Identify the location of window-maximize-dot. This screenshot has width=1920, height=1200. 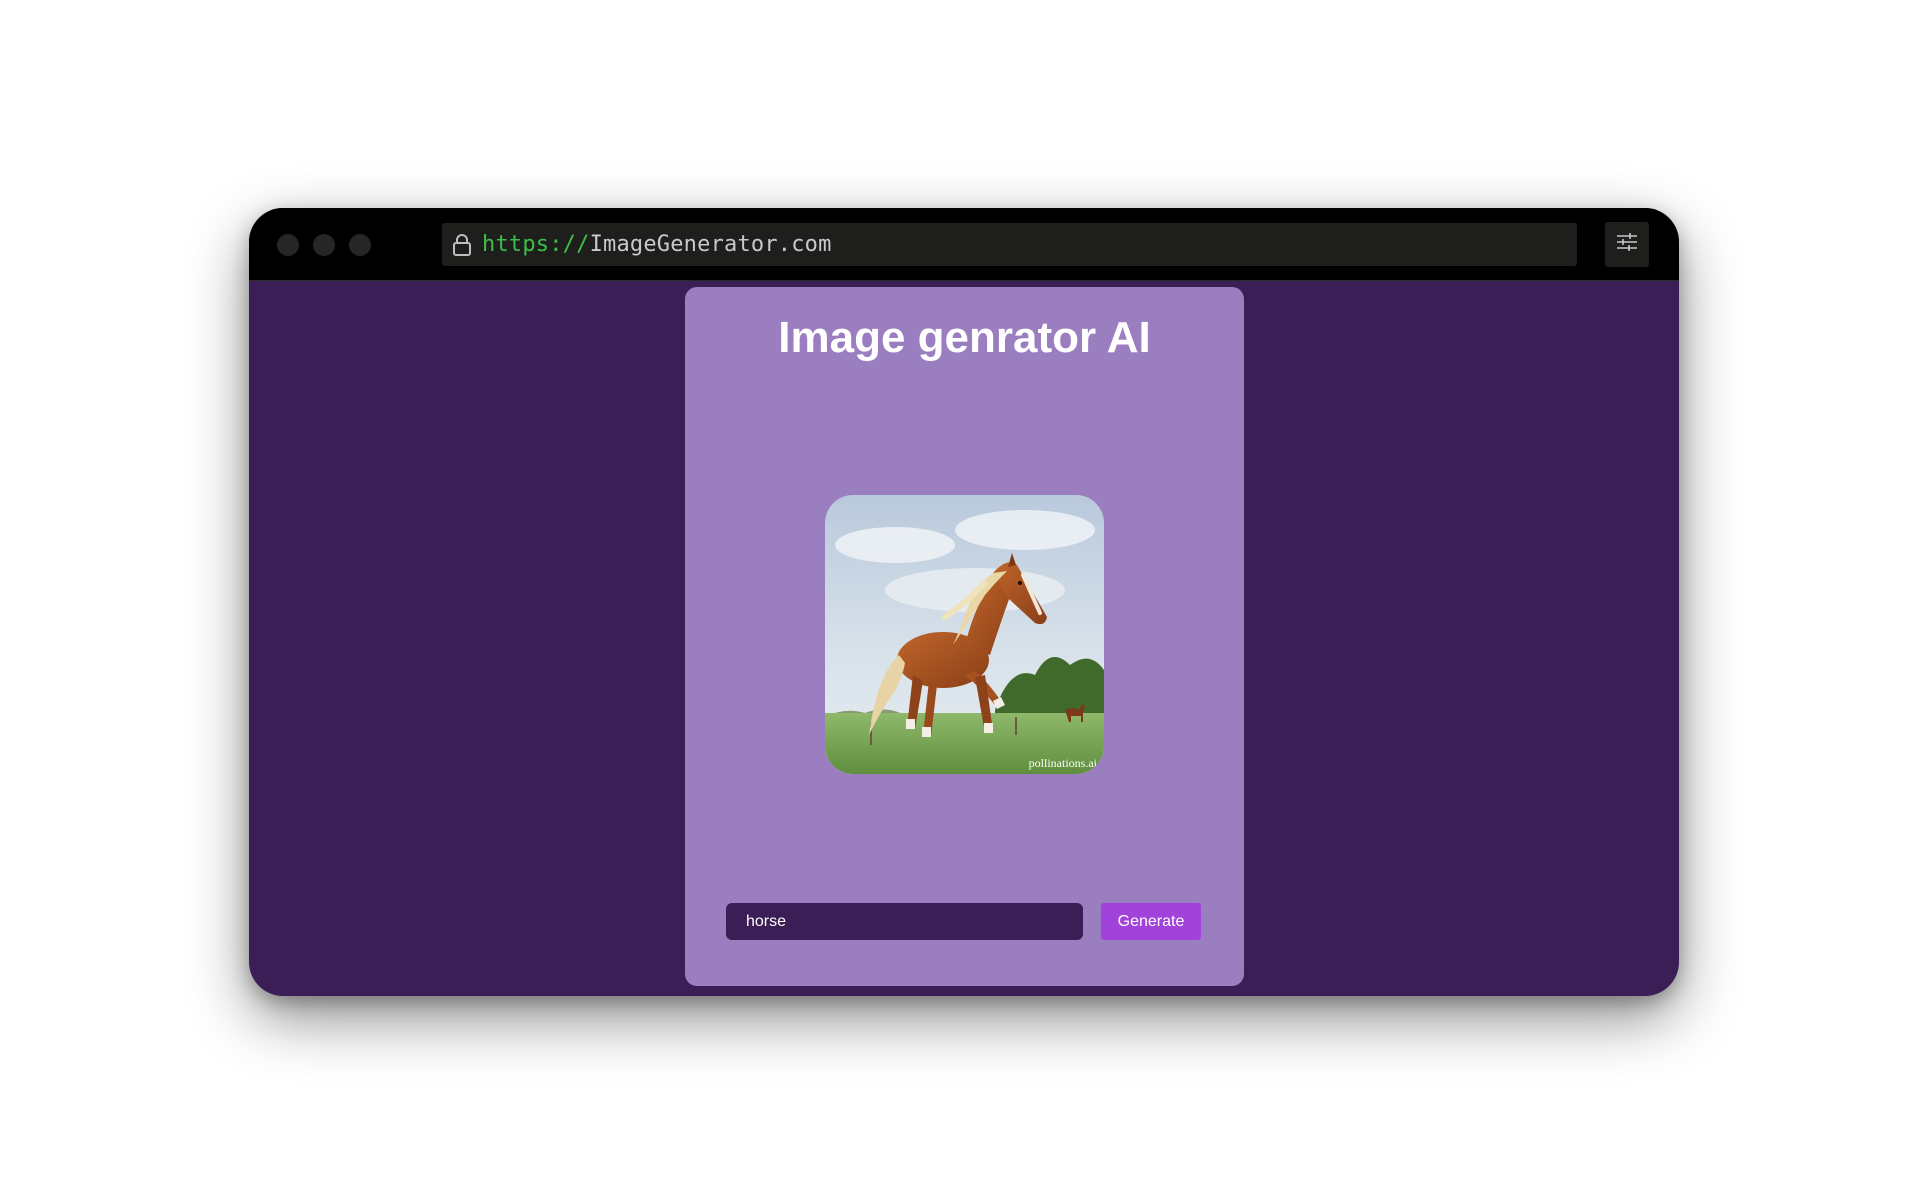
(360, 245).